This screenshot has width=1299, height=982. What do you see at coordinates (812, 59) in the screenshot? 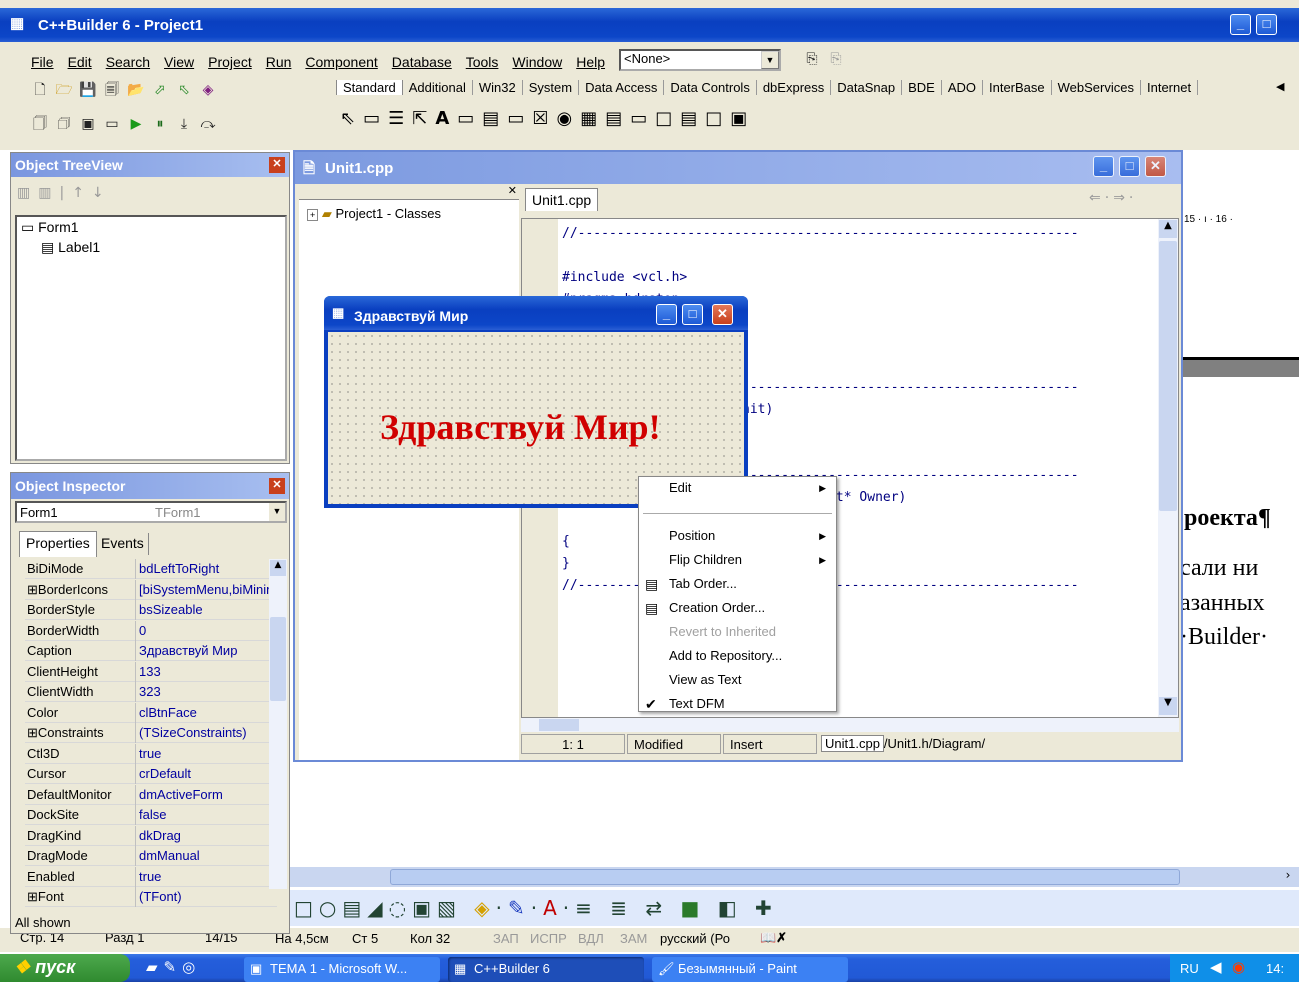
I see `copy-config-icon: ⎘` at bounding box center [812, 59].